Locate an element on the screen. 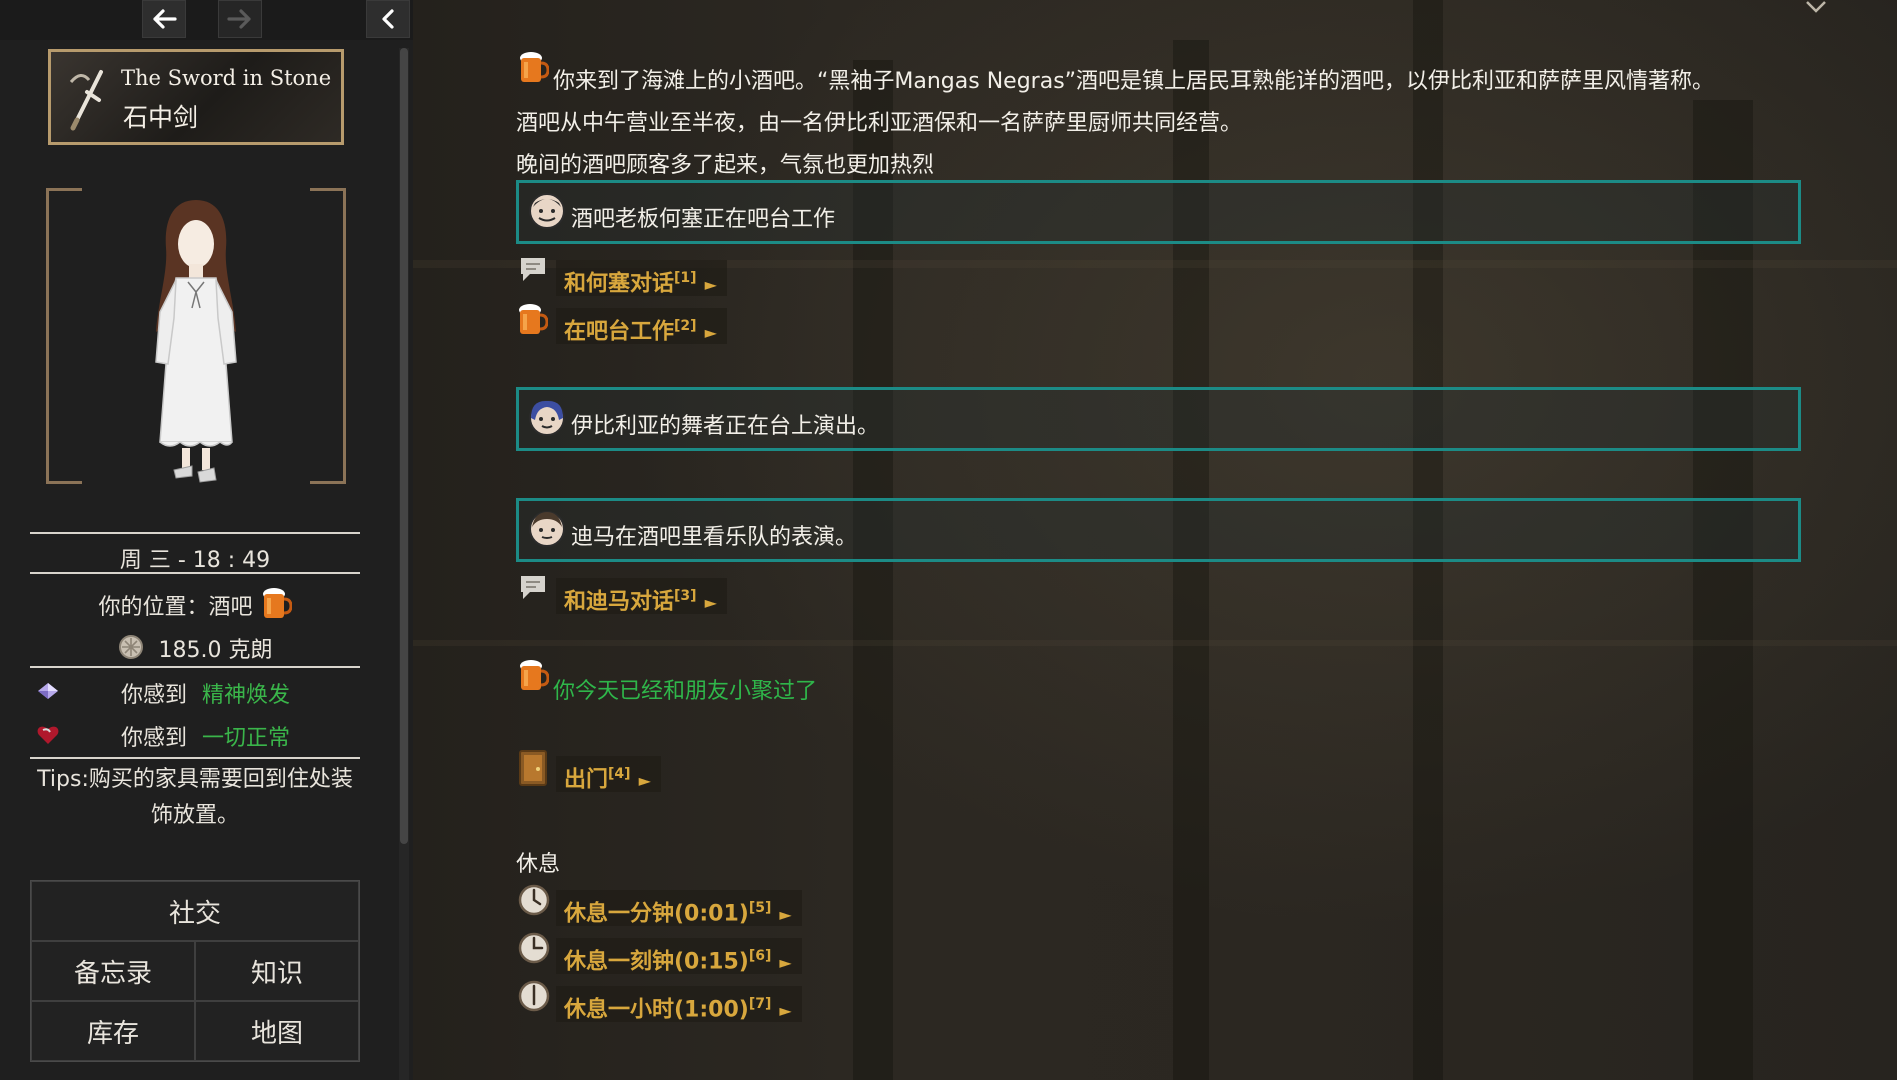 This screenshot has height=1080, width=1897. action-label: 出门 is located at coordinates (586, 780).